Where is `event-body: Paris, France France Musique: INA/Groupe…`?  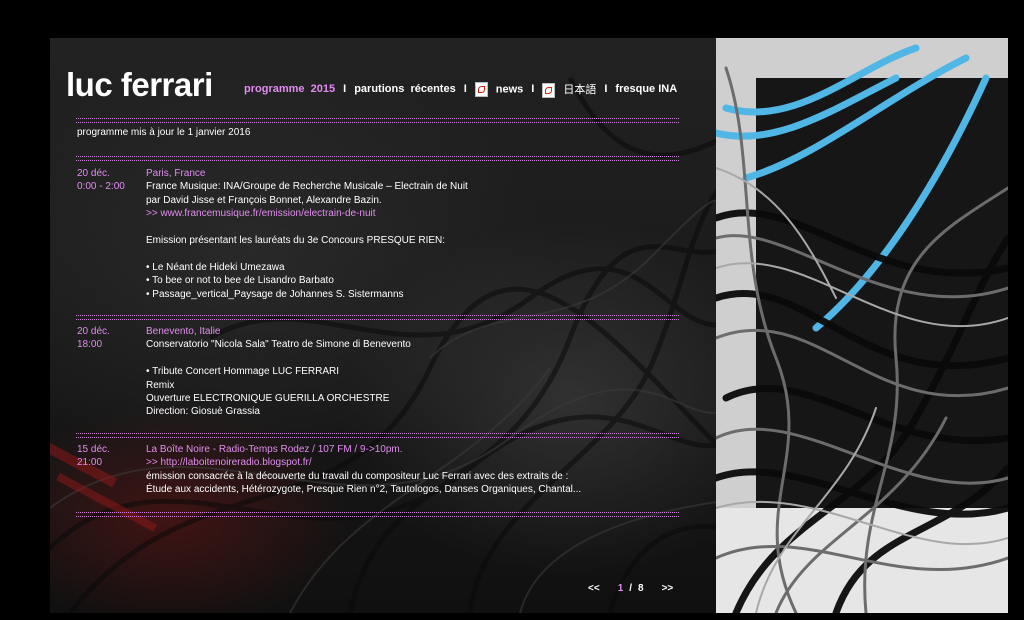 event-body: Paris, France France Musique: INA/Groupe… is located at coordinates (416, 234).